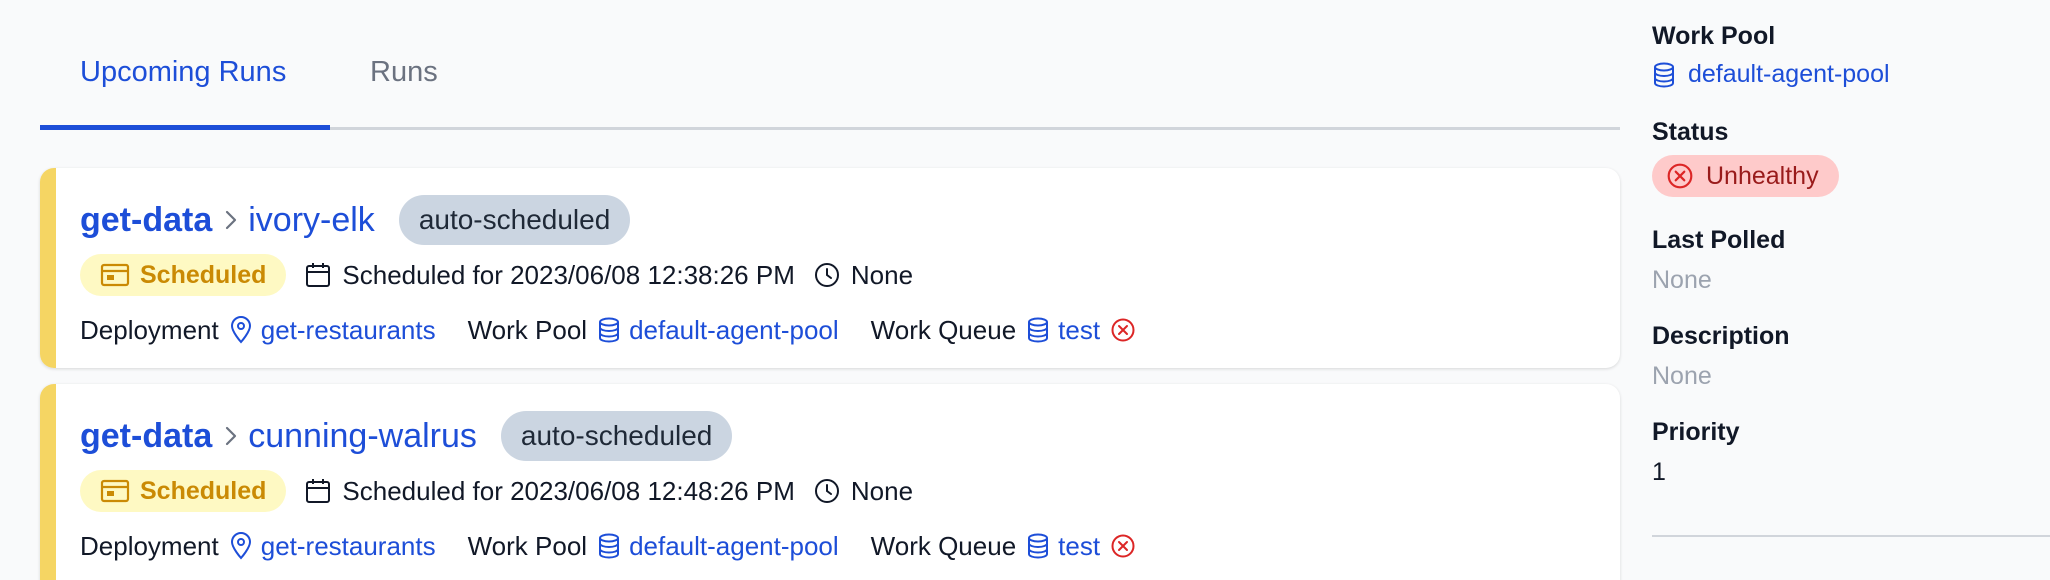 The width and height of the screenshot is (2050, 580). Describe the element at coordinates (1682, 280) in the screenshot. I see `last-polled-value: None` at that location.